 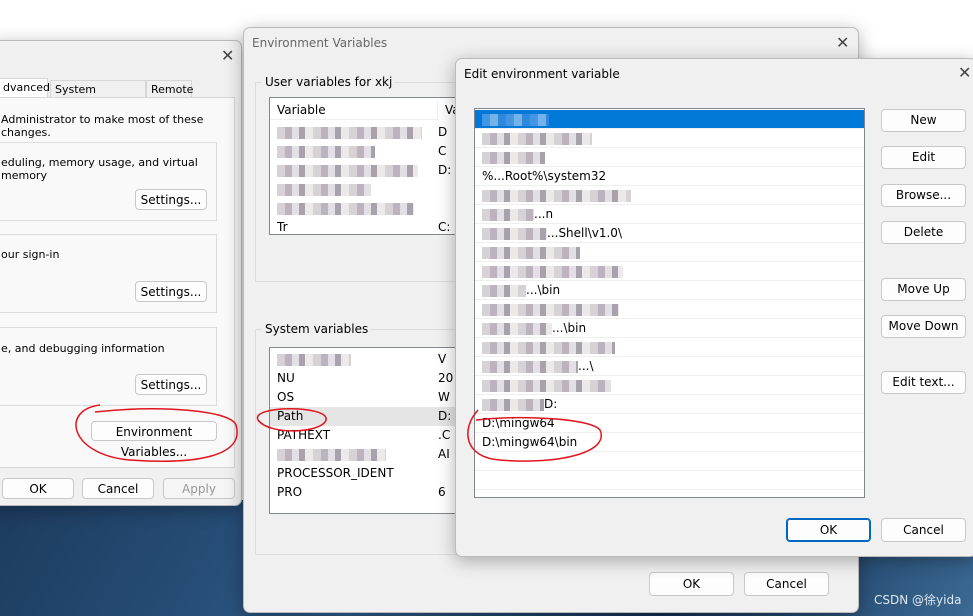 I want to click on annotation-path, so click(x=292, y=420).